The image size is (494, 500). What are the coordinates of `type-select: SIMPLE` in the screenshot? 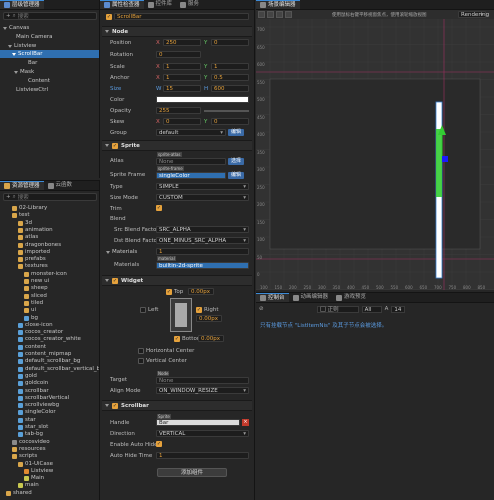 It's located at (202, 187).